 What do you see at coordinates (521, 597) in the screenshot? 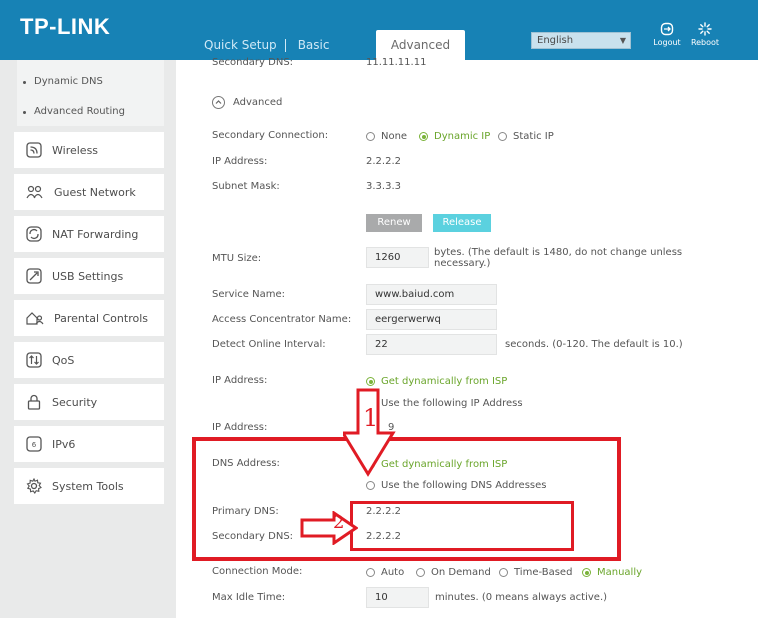
I see `max-idle-hint: minutes. (0 means always active.)` at bounding box center [521, 597].